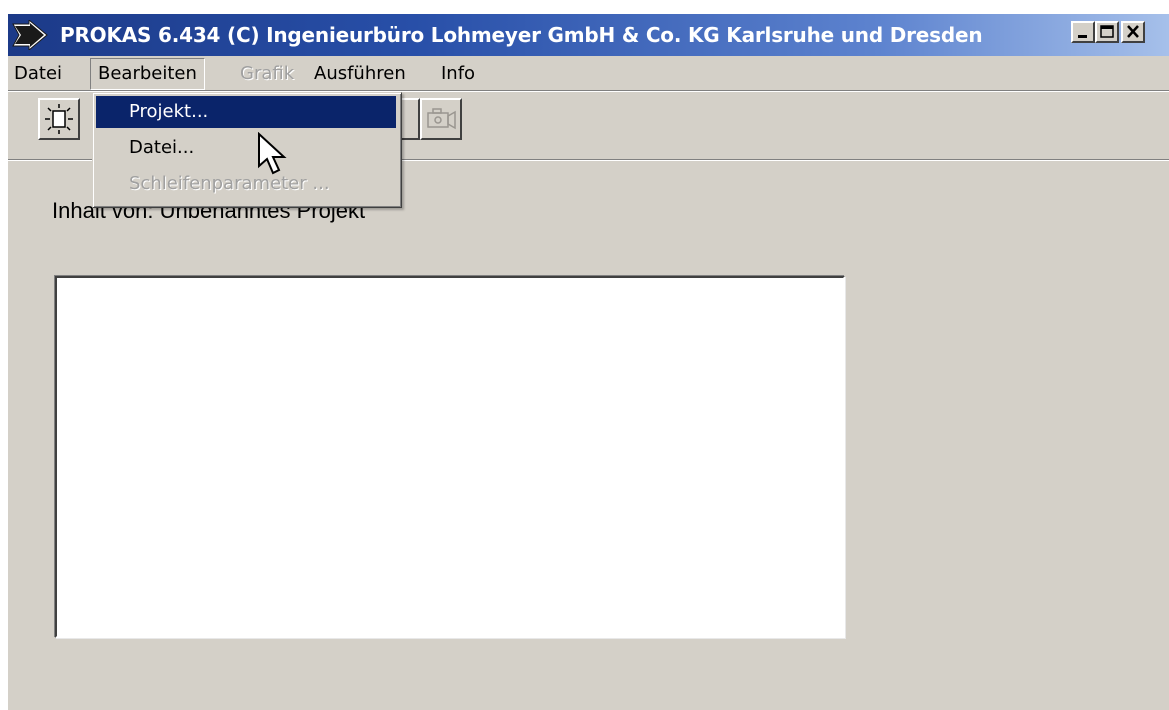  What do you see at coordinates (1082, 36) in the screenshot?
I see `minimize-icon` at bounding box center [1082, 36].